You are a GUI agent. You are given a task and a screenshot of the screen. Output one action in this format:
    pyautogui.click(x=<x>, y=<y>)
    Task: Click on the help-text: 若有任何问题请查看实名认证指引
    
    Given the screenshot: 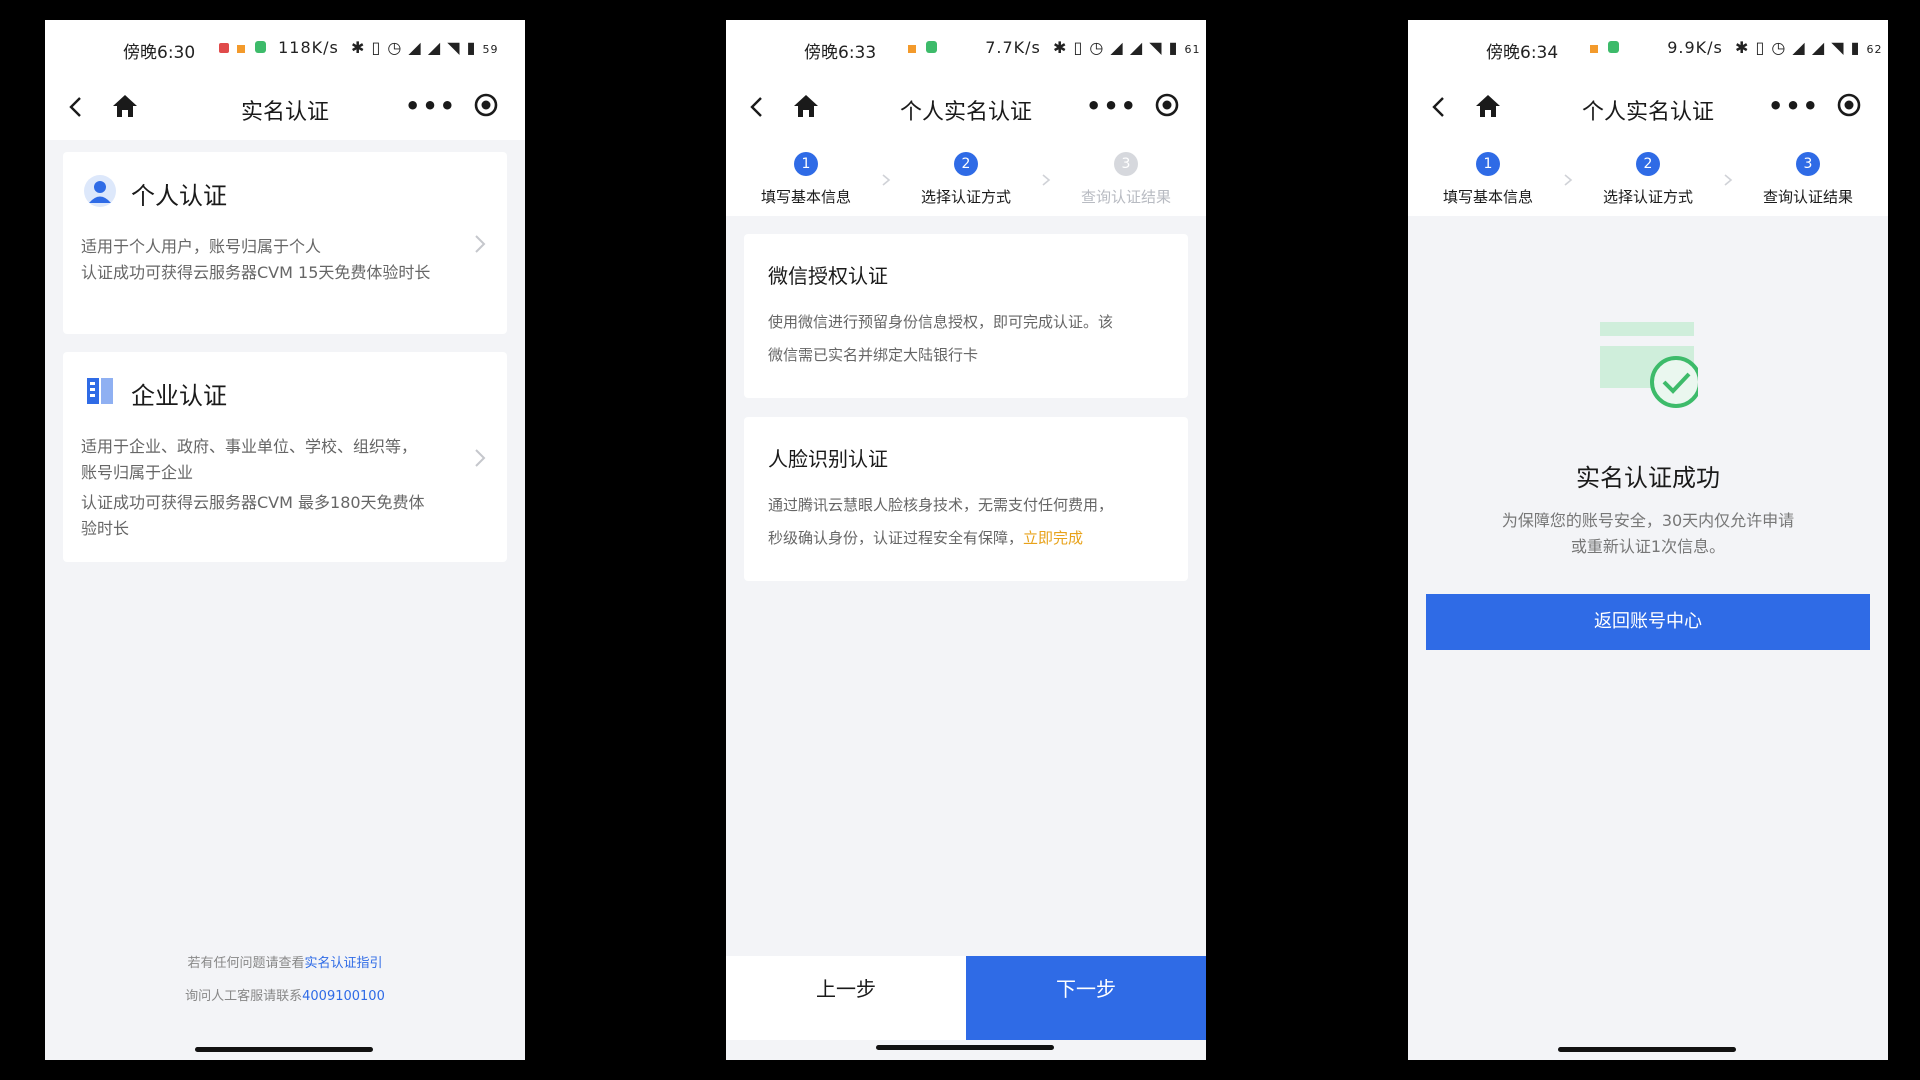 What is the action you would take?
    pyautogui.click(x=285, y=961)
    